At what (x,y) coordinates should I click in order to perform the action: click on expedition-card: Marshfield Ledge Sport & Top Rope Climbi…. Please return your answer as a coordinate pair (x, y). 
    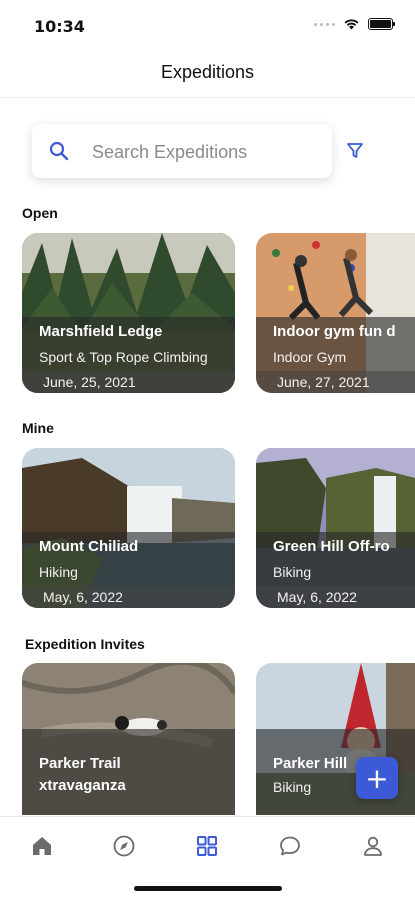
    Looking at the image, I should click on (128, 313).